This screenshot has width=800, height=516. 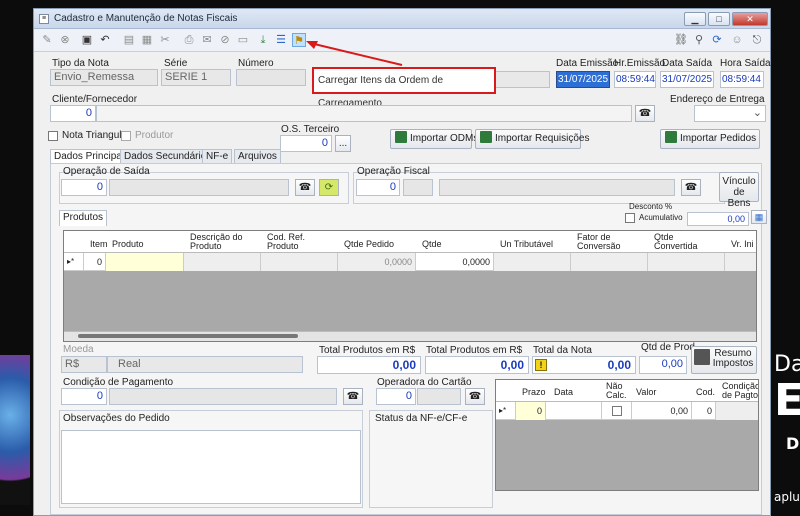 What do you see at coordinates (53, 136) in the screenshot?
I see `nota-triangular-checkbox` at bounding box center [53, 136].